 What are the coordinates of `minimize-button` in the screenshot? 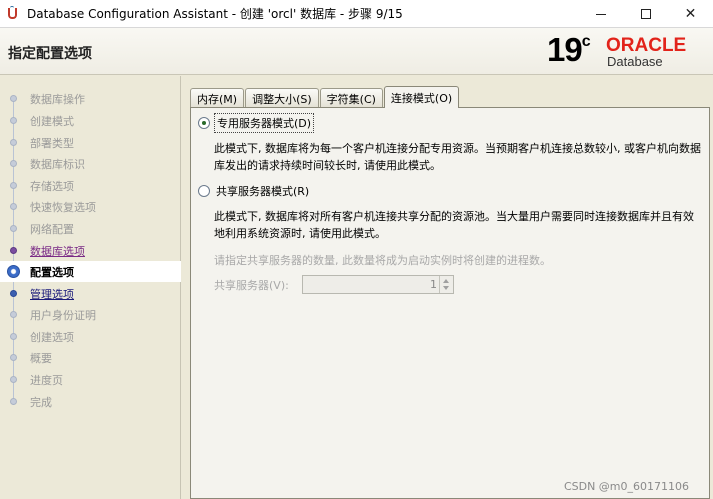 It's located at (600, 14).